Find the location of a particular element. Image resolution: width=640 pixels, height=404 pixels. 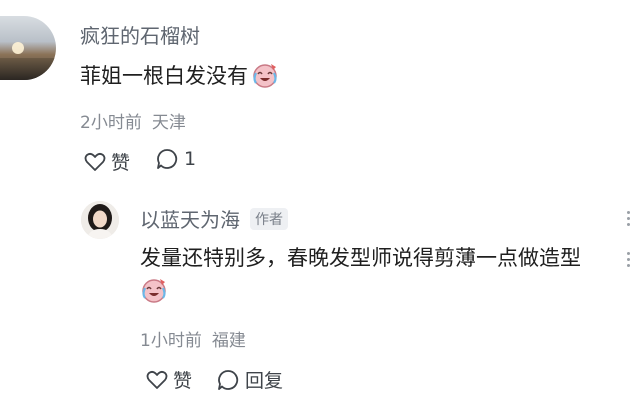

comment-time: 2小时前 is located at coordinates (111, 123).